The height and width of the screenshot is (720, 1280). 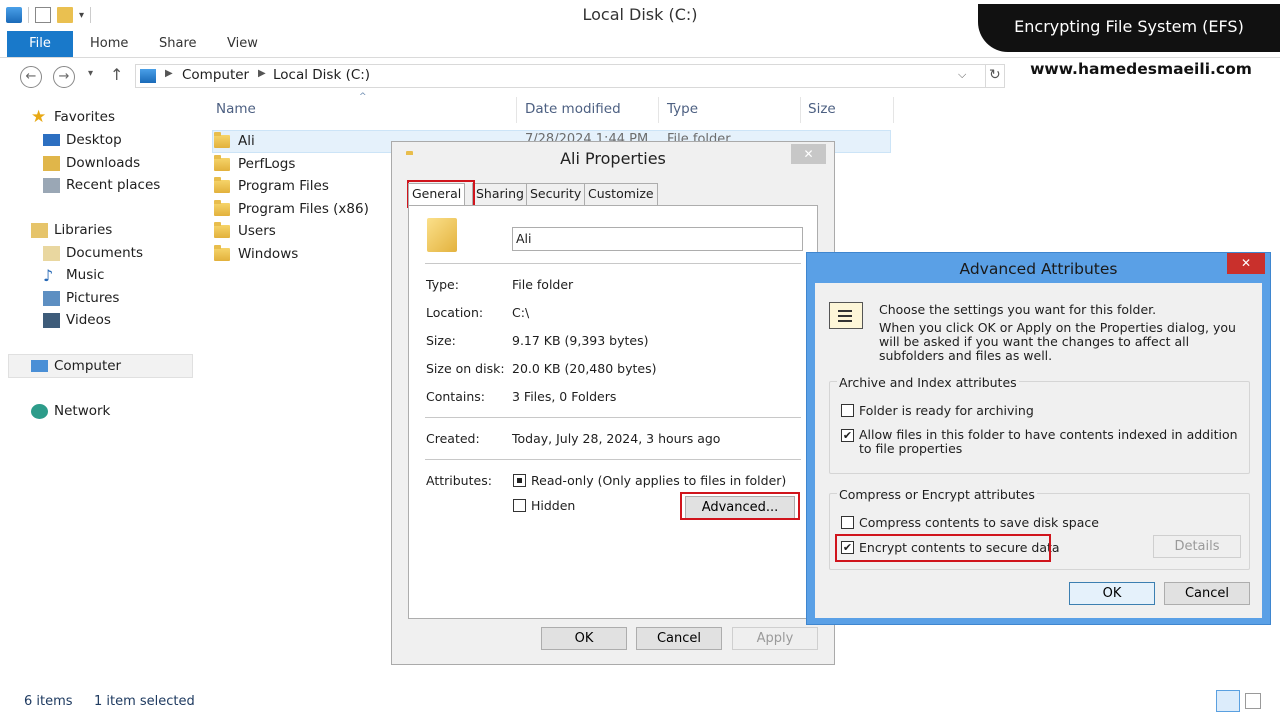 What do you see at coordinates (93, 298) in the screenshot?
I see `nav-label: Pictures` at bounding box center [93, 298].